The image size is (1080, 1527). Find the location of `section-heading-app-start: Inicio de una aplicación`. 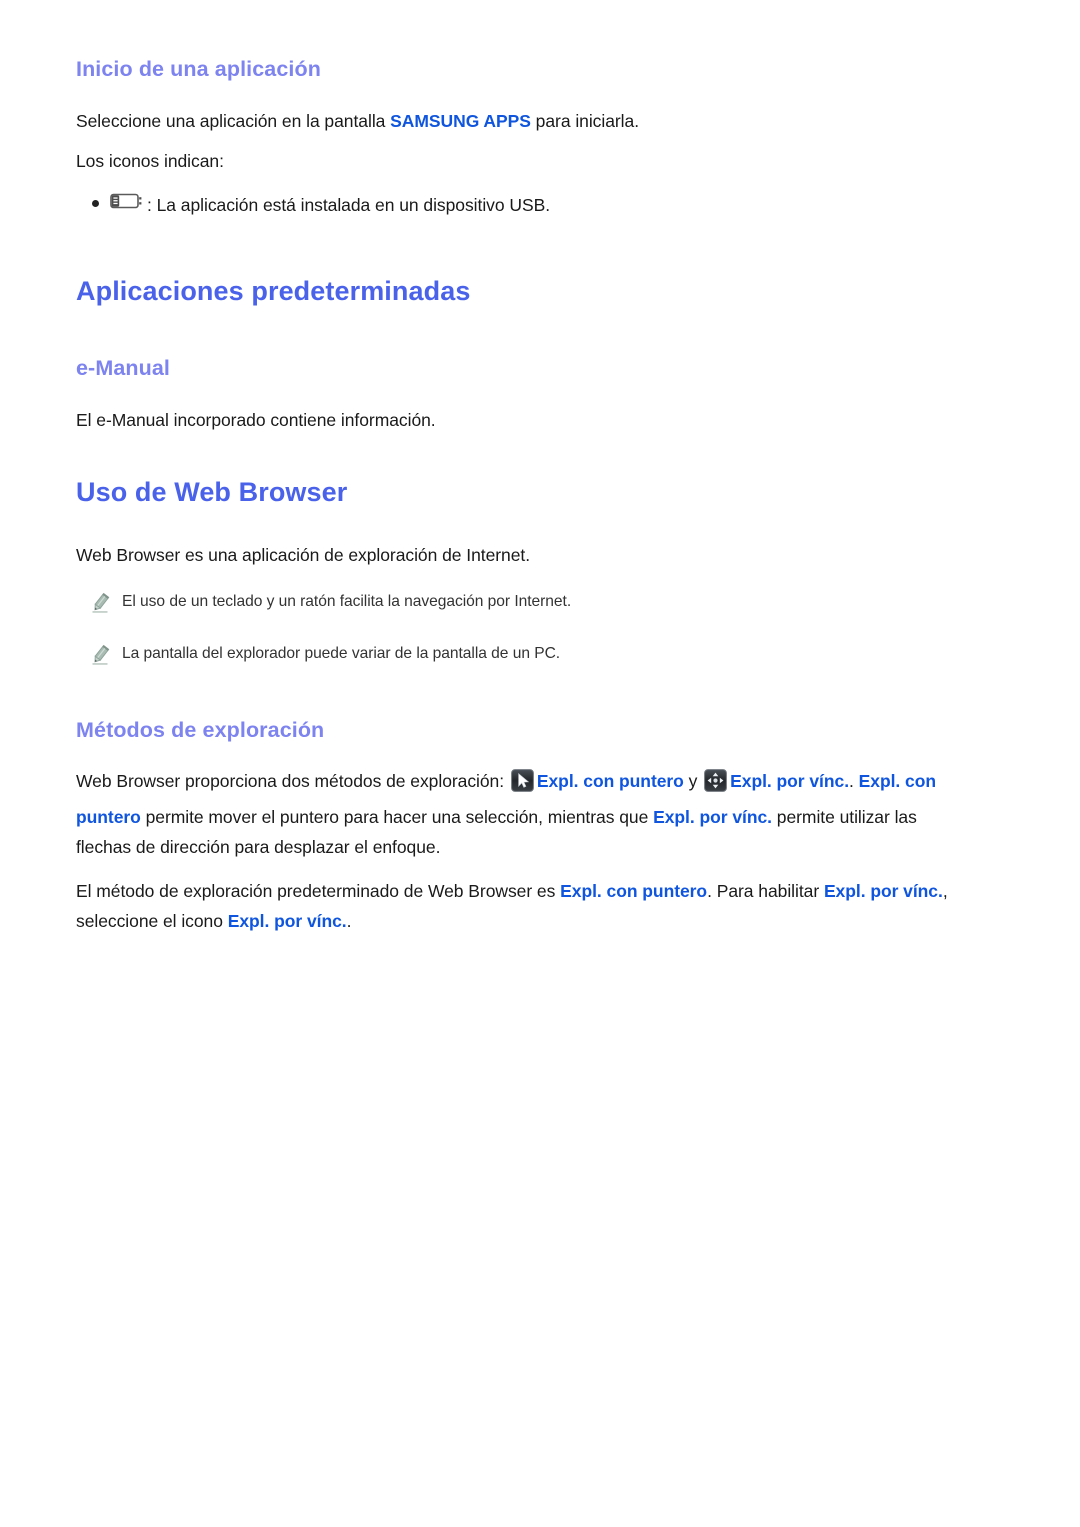

section-heading-app-start: Inicio de una aplicación is located at coordinates (198, 69).